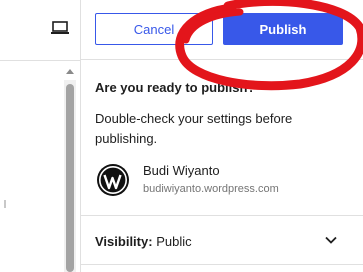 The image size is (363, 272). I want to click on scroll-up-arrow-icon, so click(70, 71).